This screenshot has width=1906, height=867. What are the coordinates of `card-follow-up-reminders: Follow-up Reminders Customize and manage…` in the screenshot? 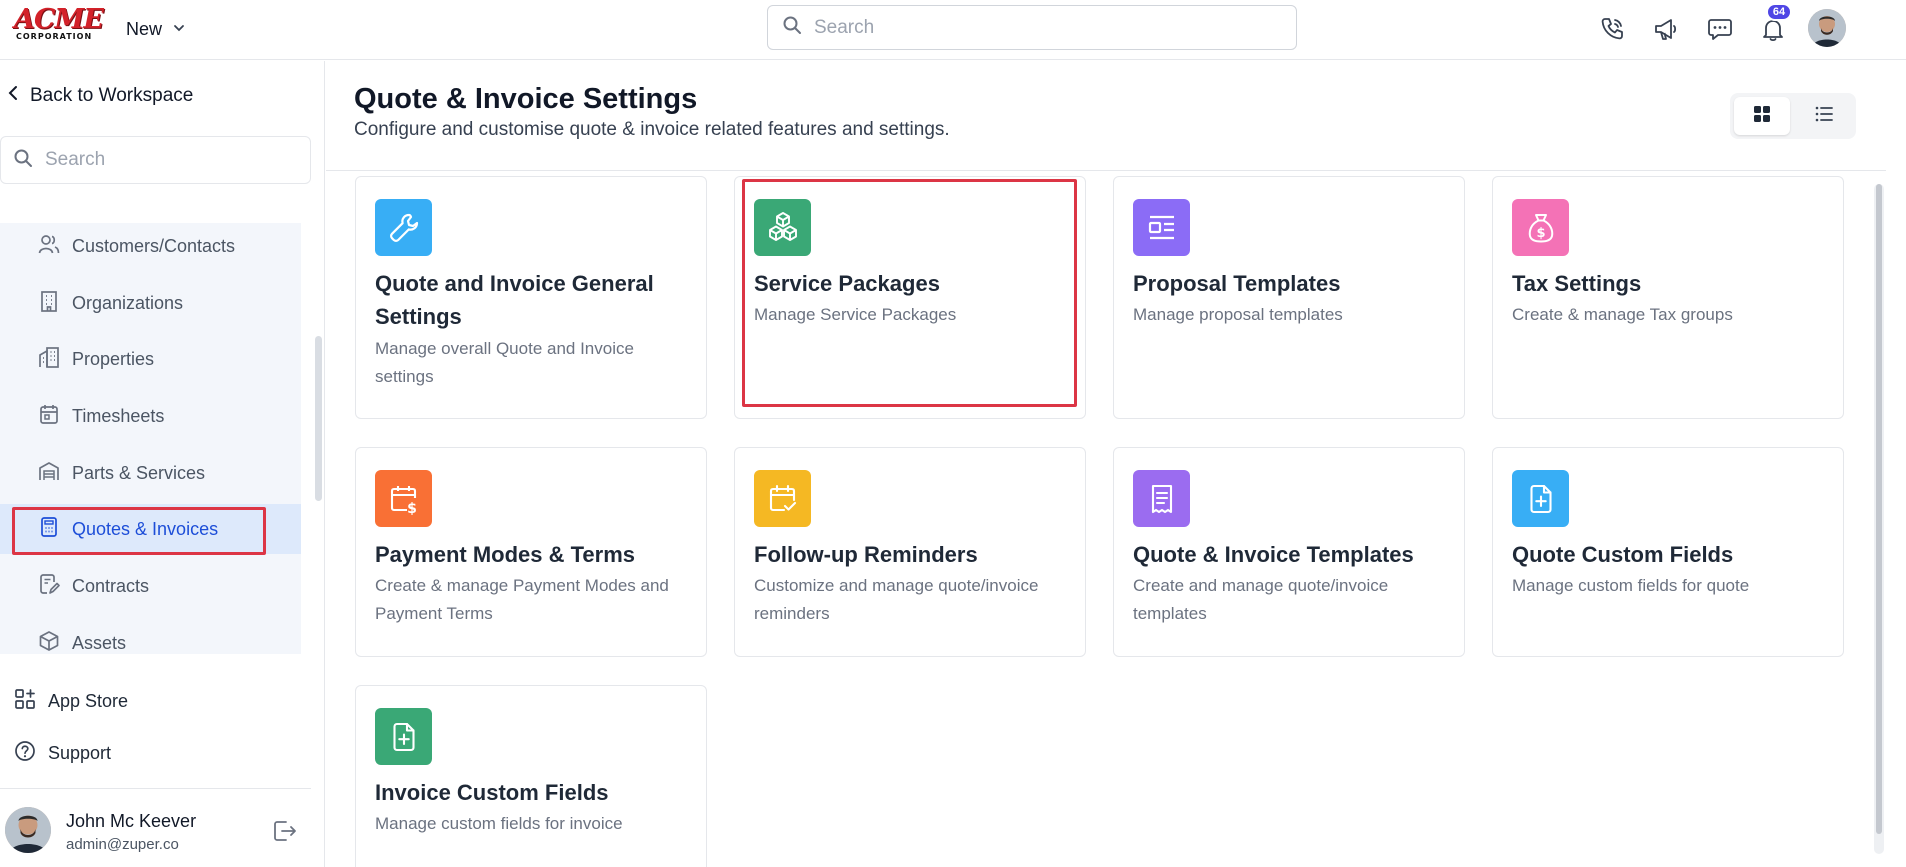 It's located at (910, 552).